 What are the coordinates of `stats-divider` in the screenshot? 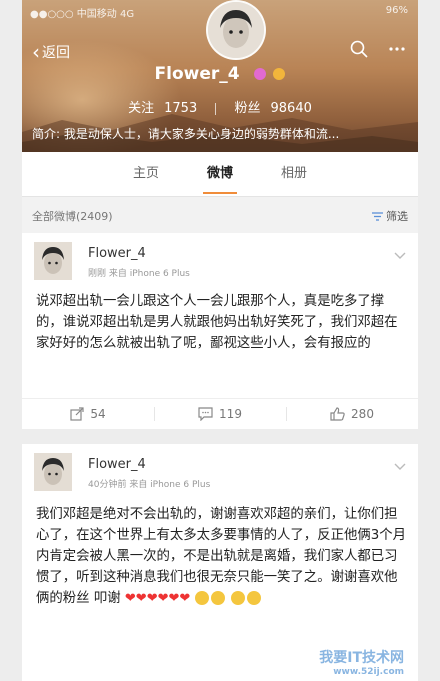 It's located at (216, 108).